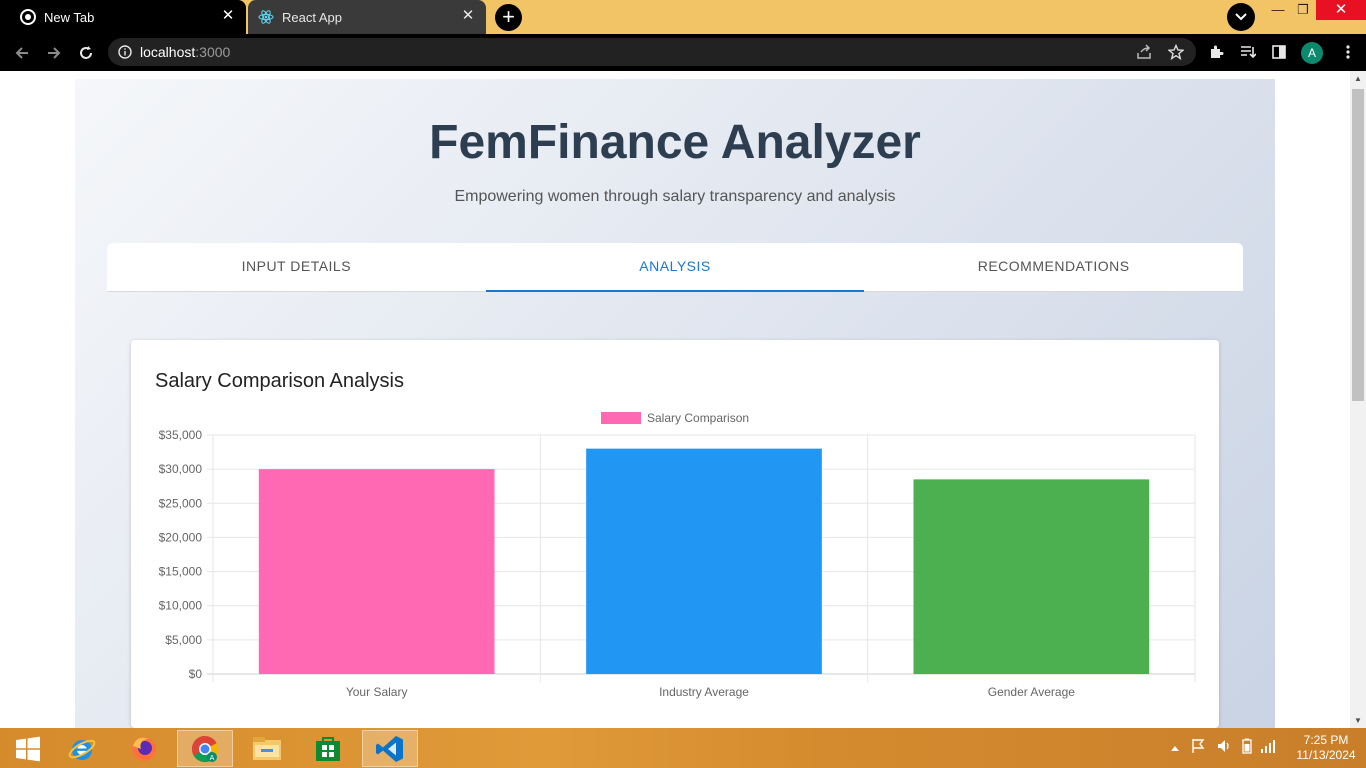 This screenshot has width=1366, height=768. What do you see at coordinates (266, 17) in the screenshot?
I see `react-icon` at bounding box center [266, 17].